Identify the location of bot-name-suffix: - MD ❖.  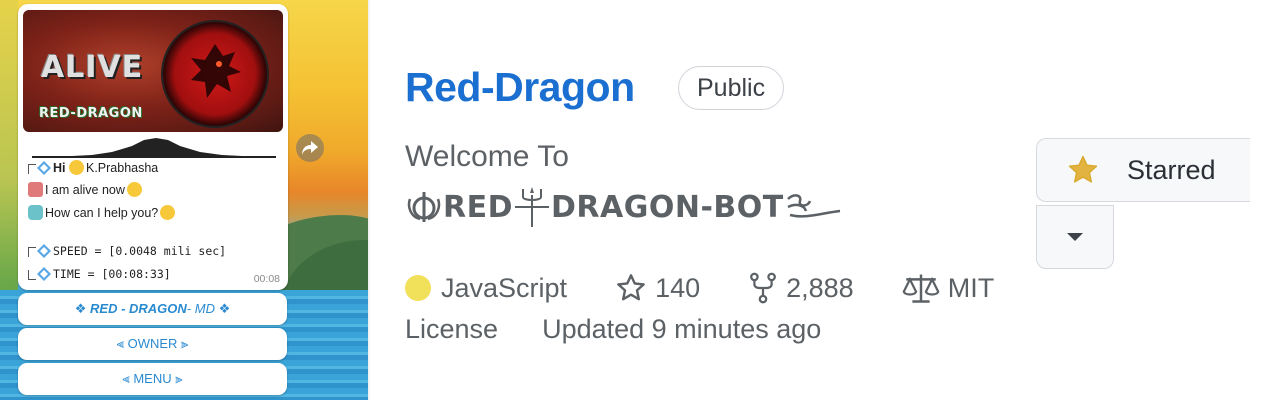
(208, 308).